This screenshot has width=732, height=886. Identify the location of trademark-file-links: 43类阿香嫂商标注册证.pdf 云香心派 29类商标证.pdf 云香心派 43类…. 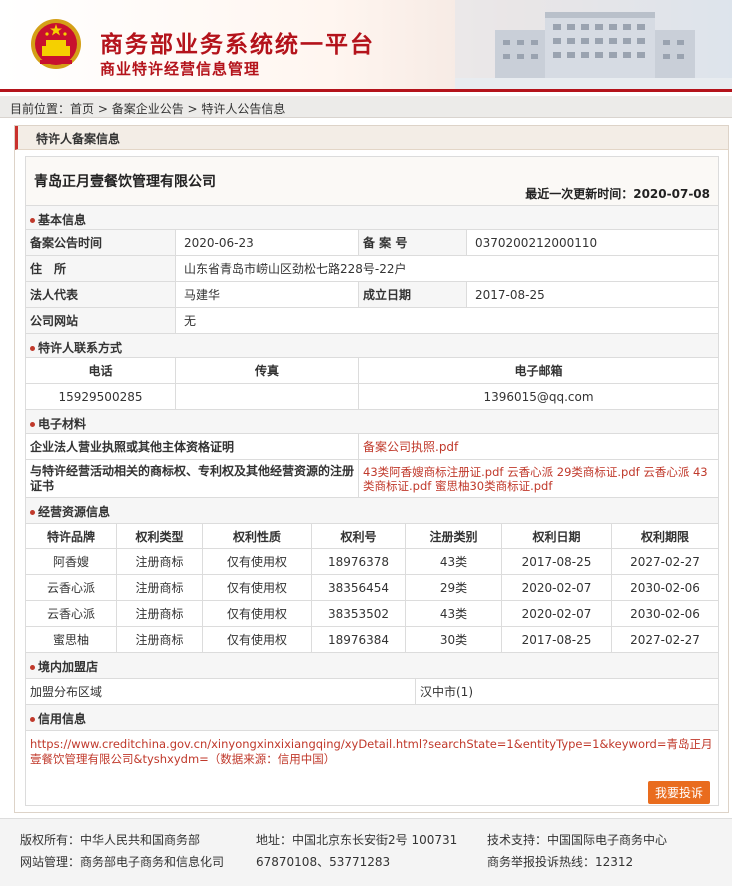
(538, 478).